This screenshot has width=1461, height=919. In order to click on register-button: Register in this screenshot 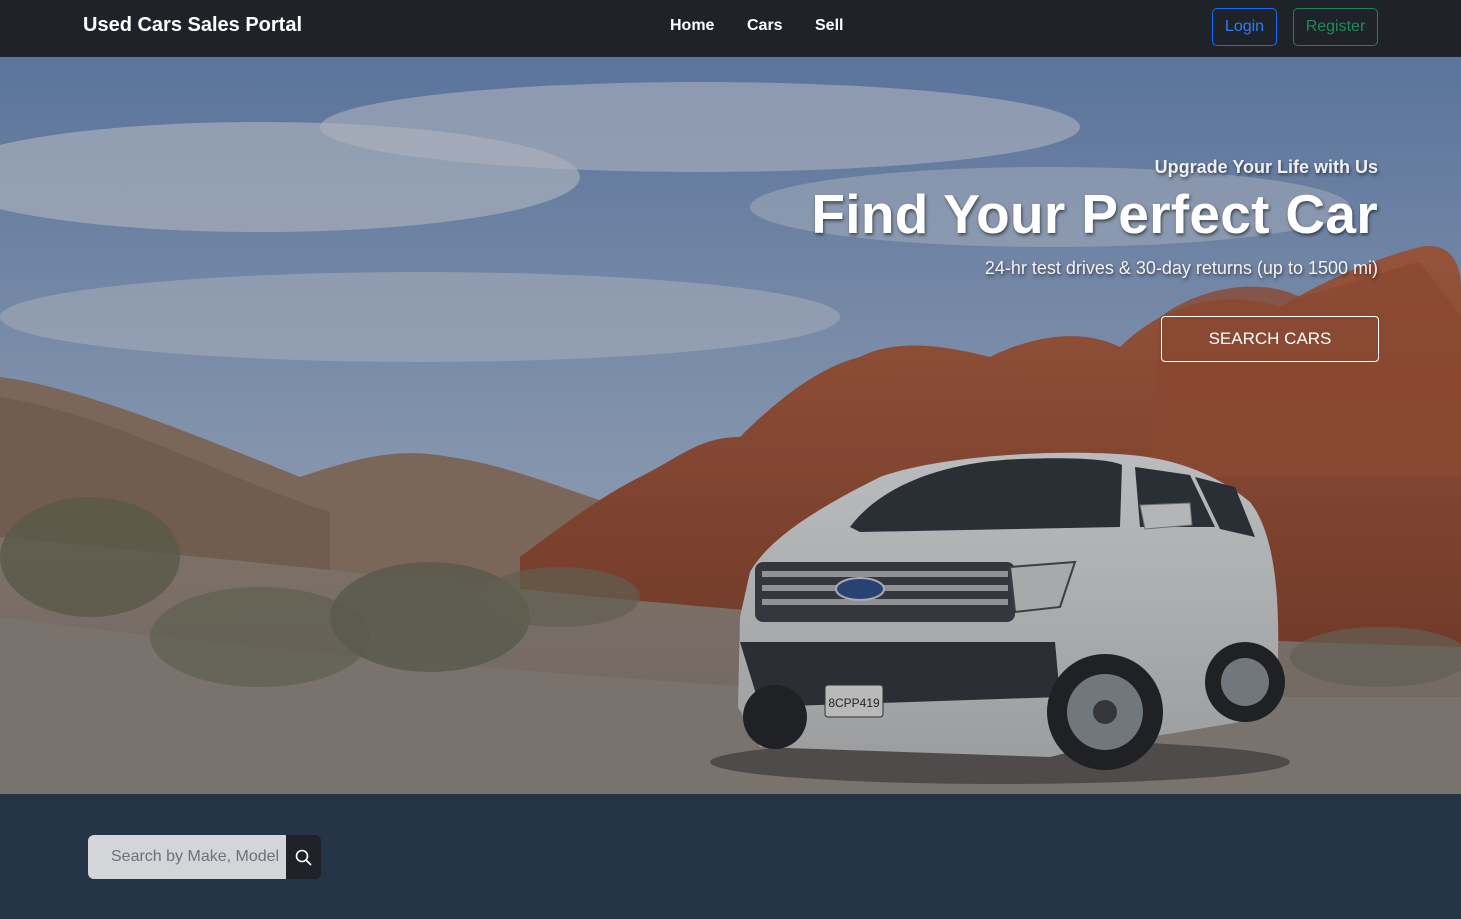, I will do `click(1335, 27)`.